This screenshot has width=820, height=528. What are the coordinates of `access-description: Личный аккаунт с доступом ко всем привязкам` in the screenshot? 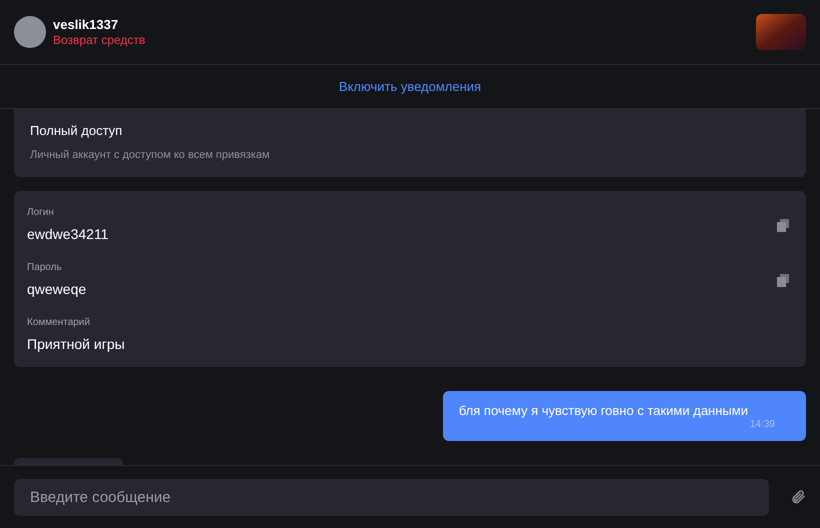 It's located at (150, 155).